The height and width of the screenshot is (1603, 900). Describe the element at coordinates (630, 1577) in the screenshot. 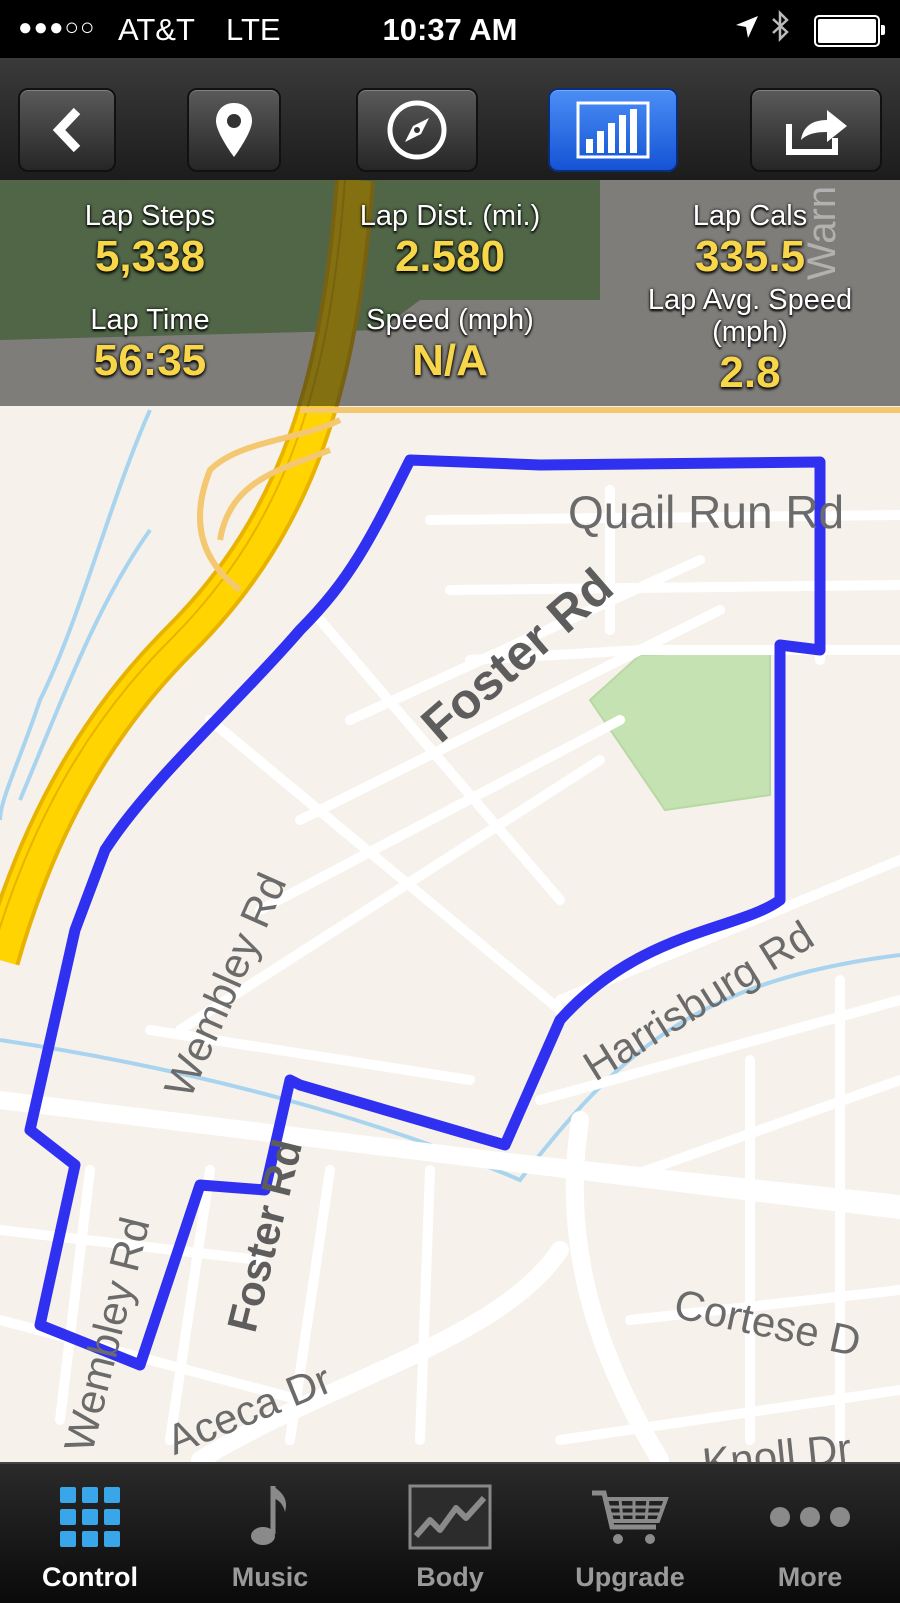

I see `tab-label: Upgrade` at that location.